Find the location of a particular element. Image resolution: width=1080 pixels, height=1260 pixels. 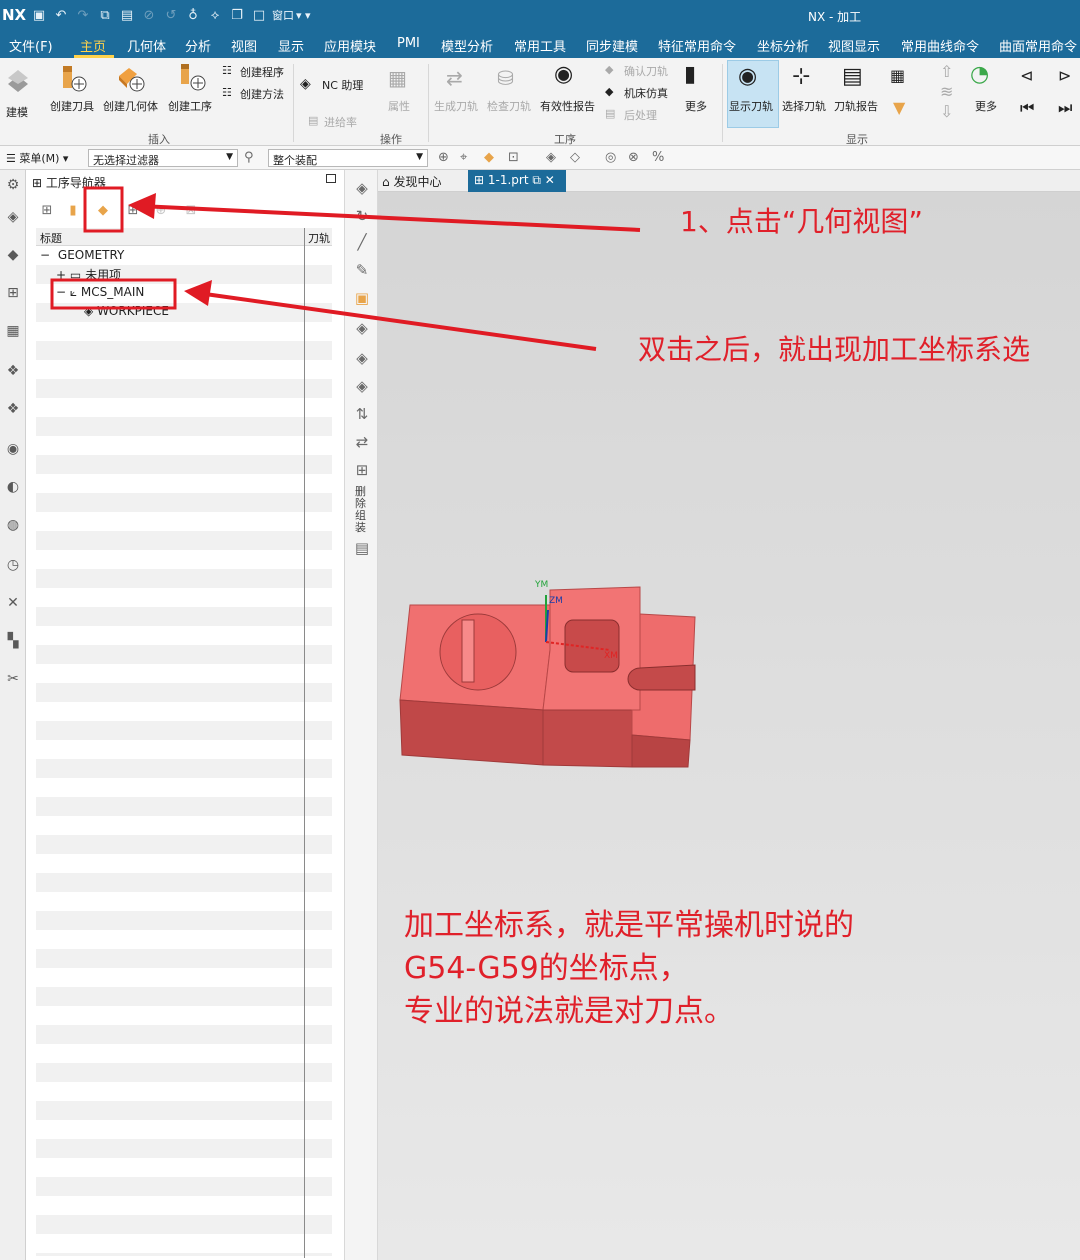

tab-home: 主页 is located at coordinates (93, 45).